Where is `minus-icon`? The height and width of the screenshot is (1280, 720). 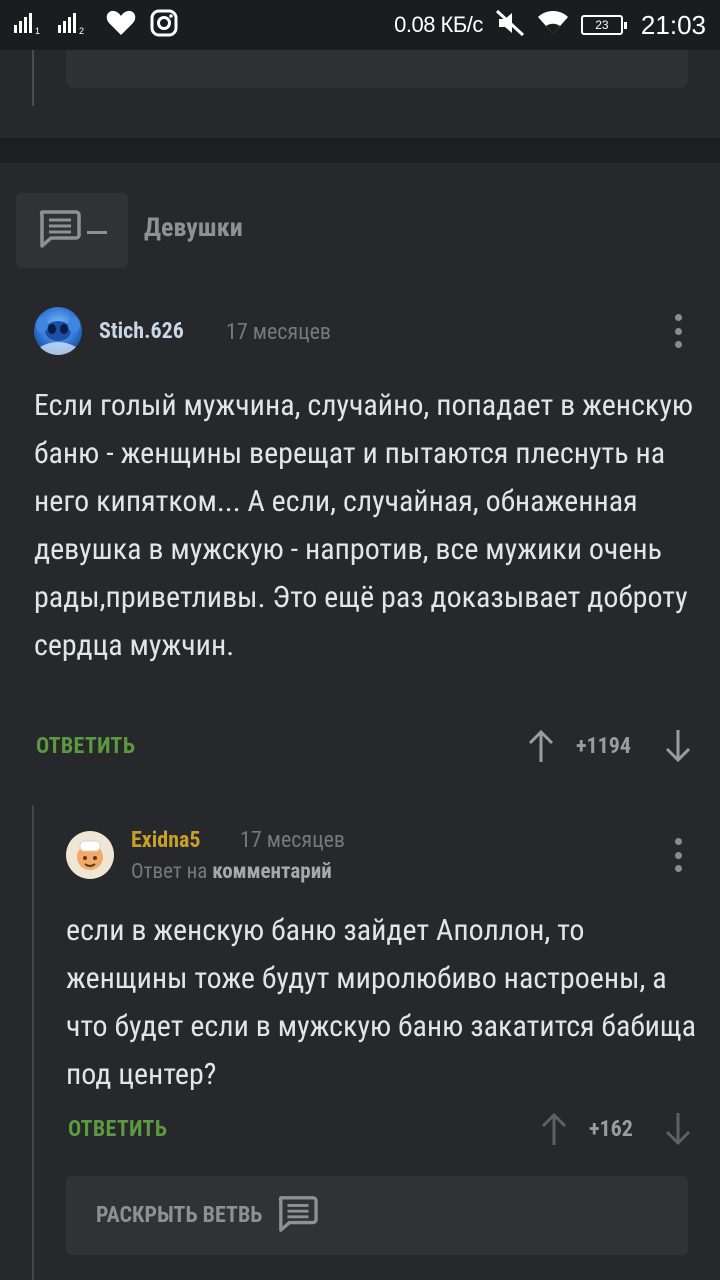 minus-icon is located at coordinates (97, 230).